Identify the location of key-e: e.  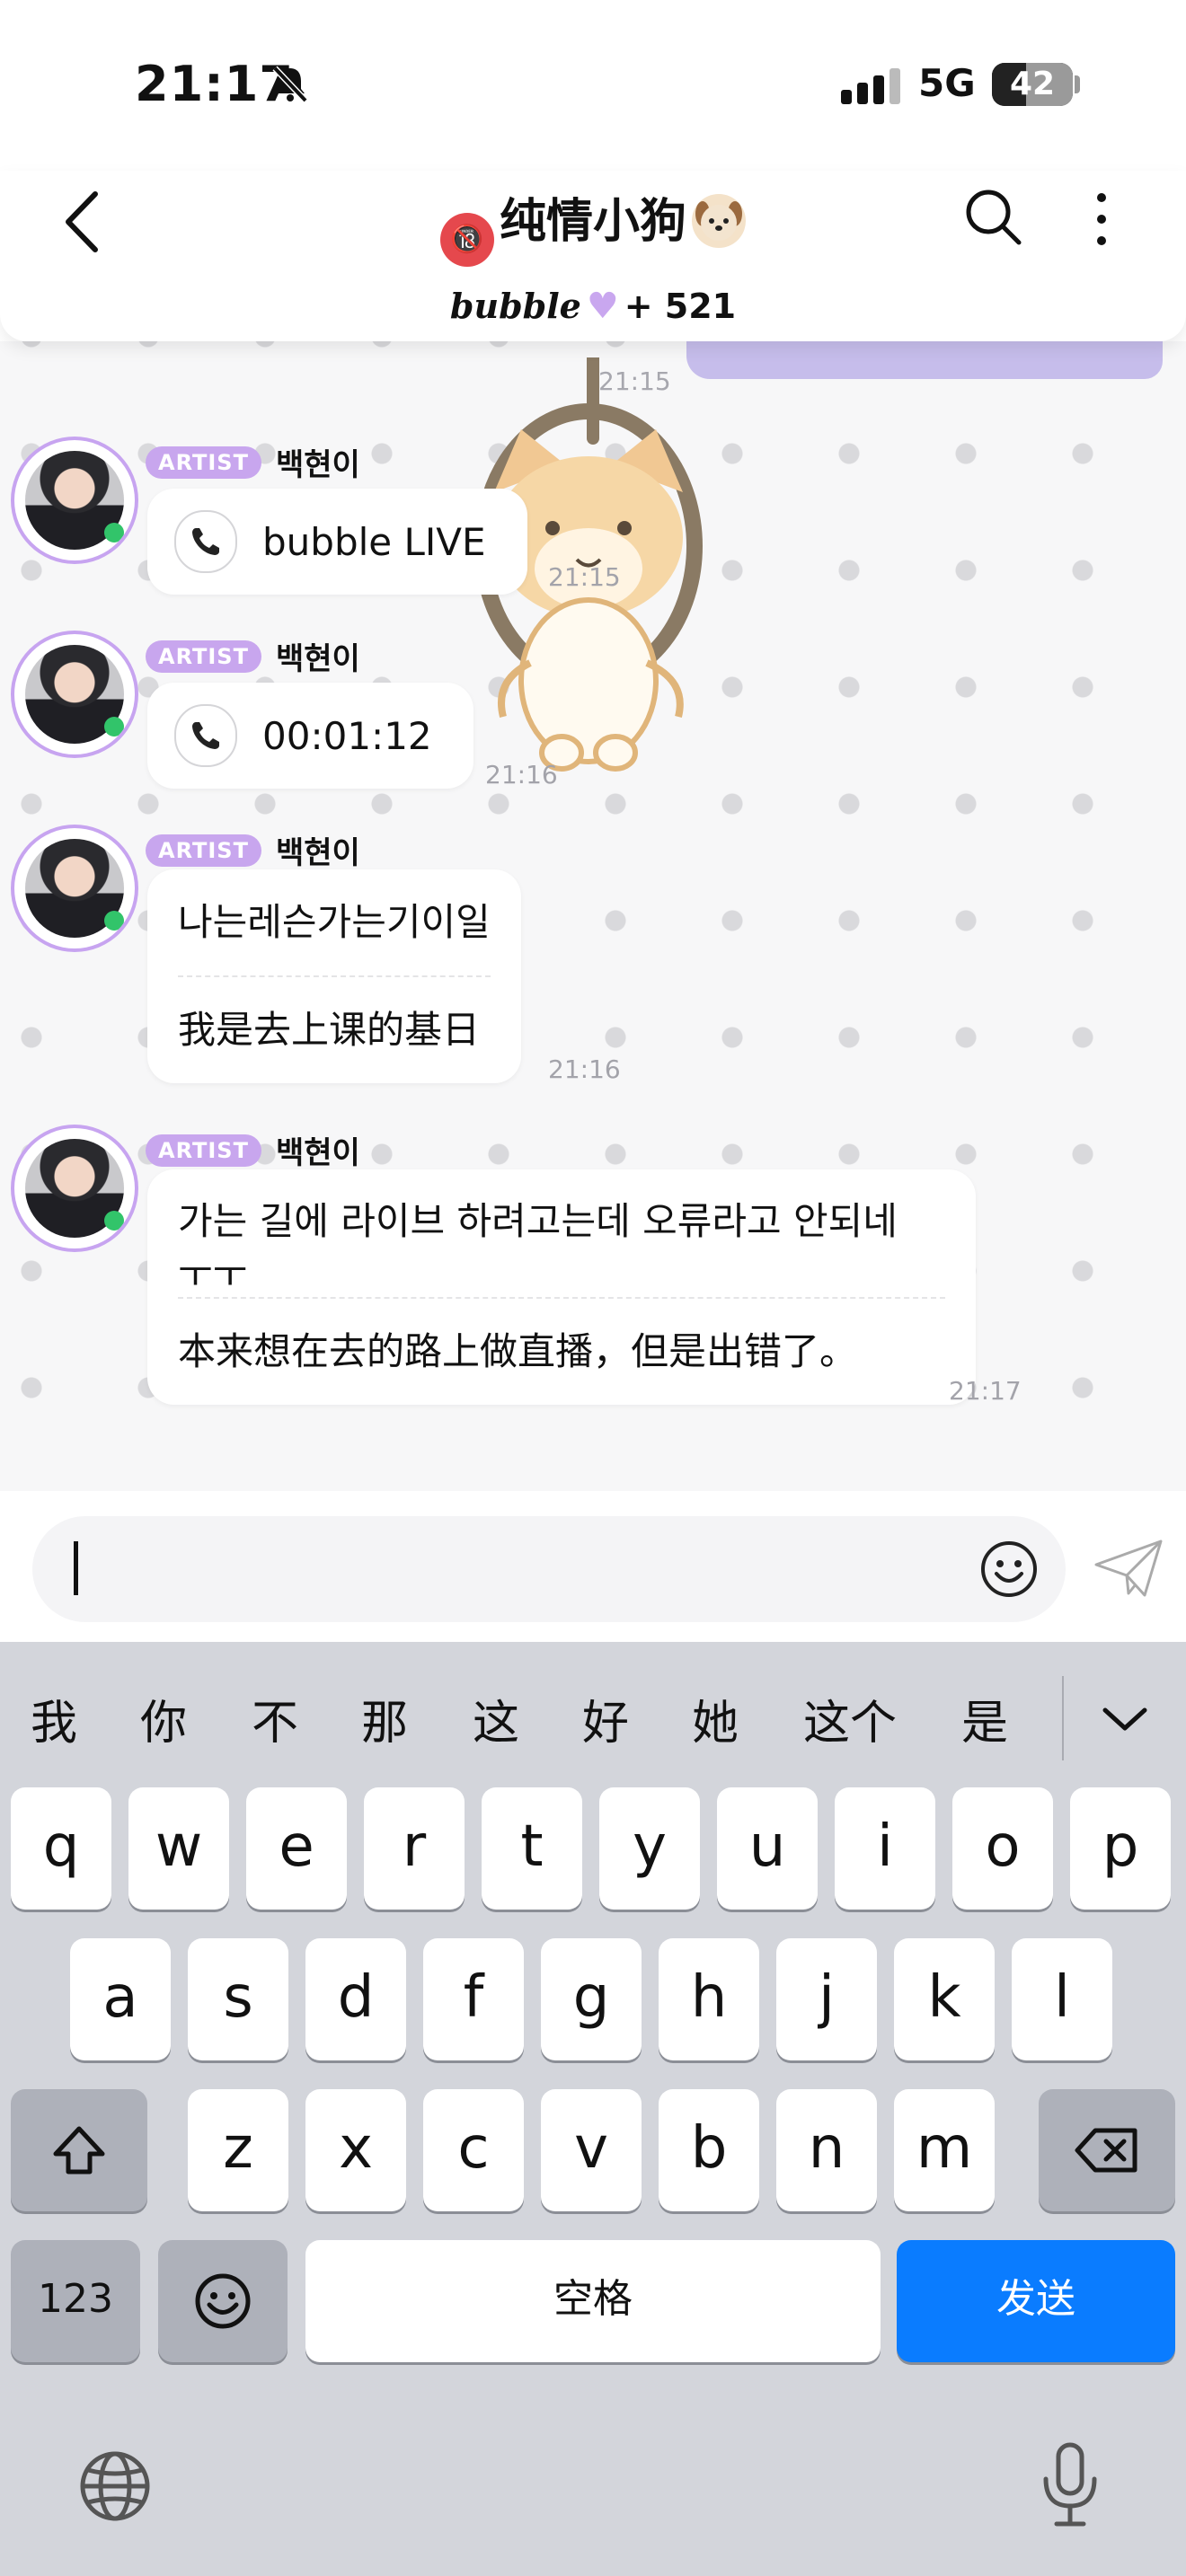
(296, 1848).